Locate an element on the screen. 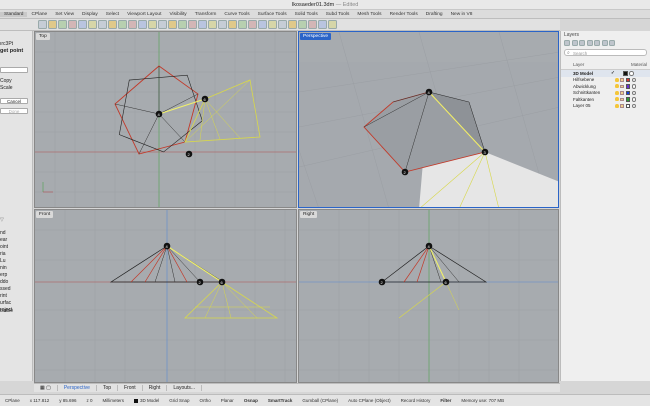  tab-5: Viewport Layout is located at coordinates (144, 14).